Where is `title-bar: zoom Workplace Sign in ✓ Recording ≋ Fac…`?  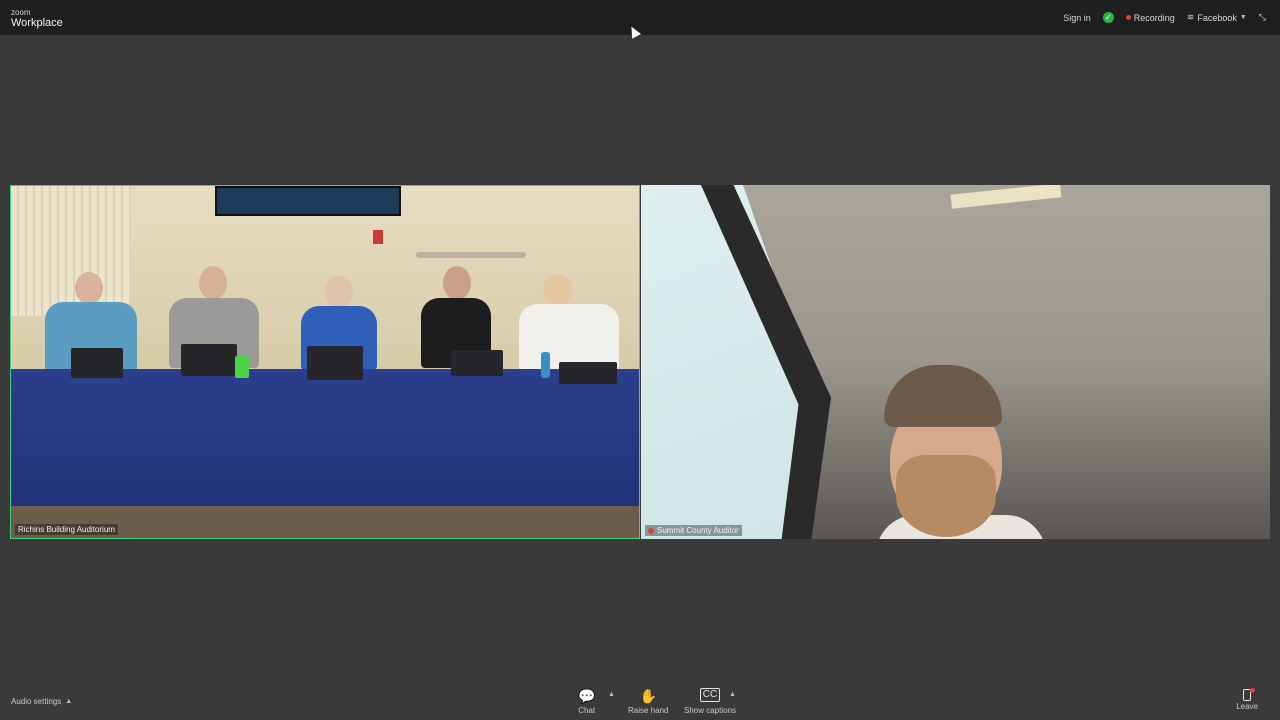
title-bar: zoom Workplace Sign in ✓ Recording ≋ Fac… is located at coordinates (640, 17).